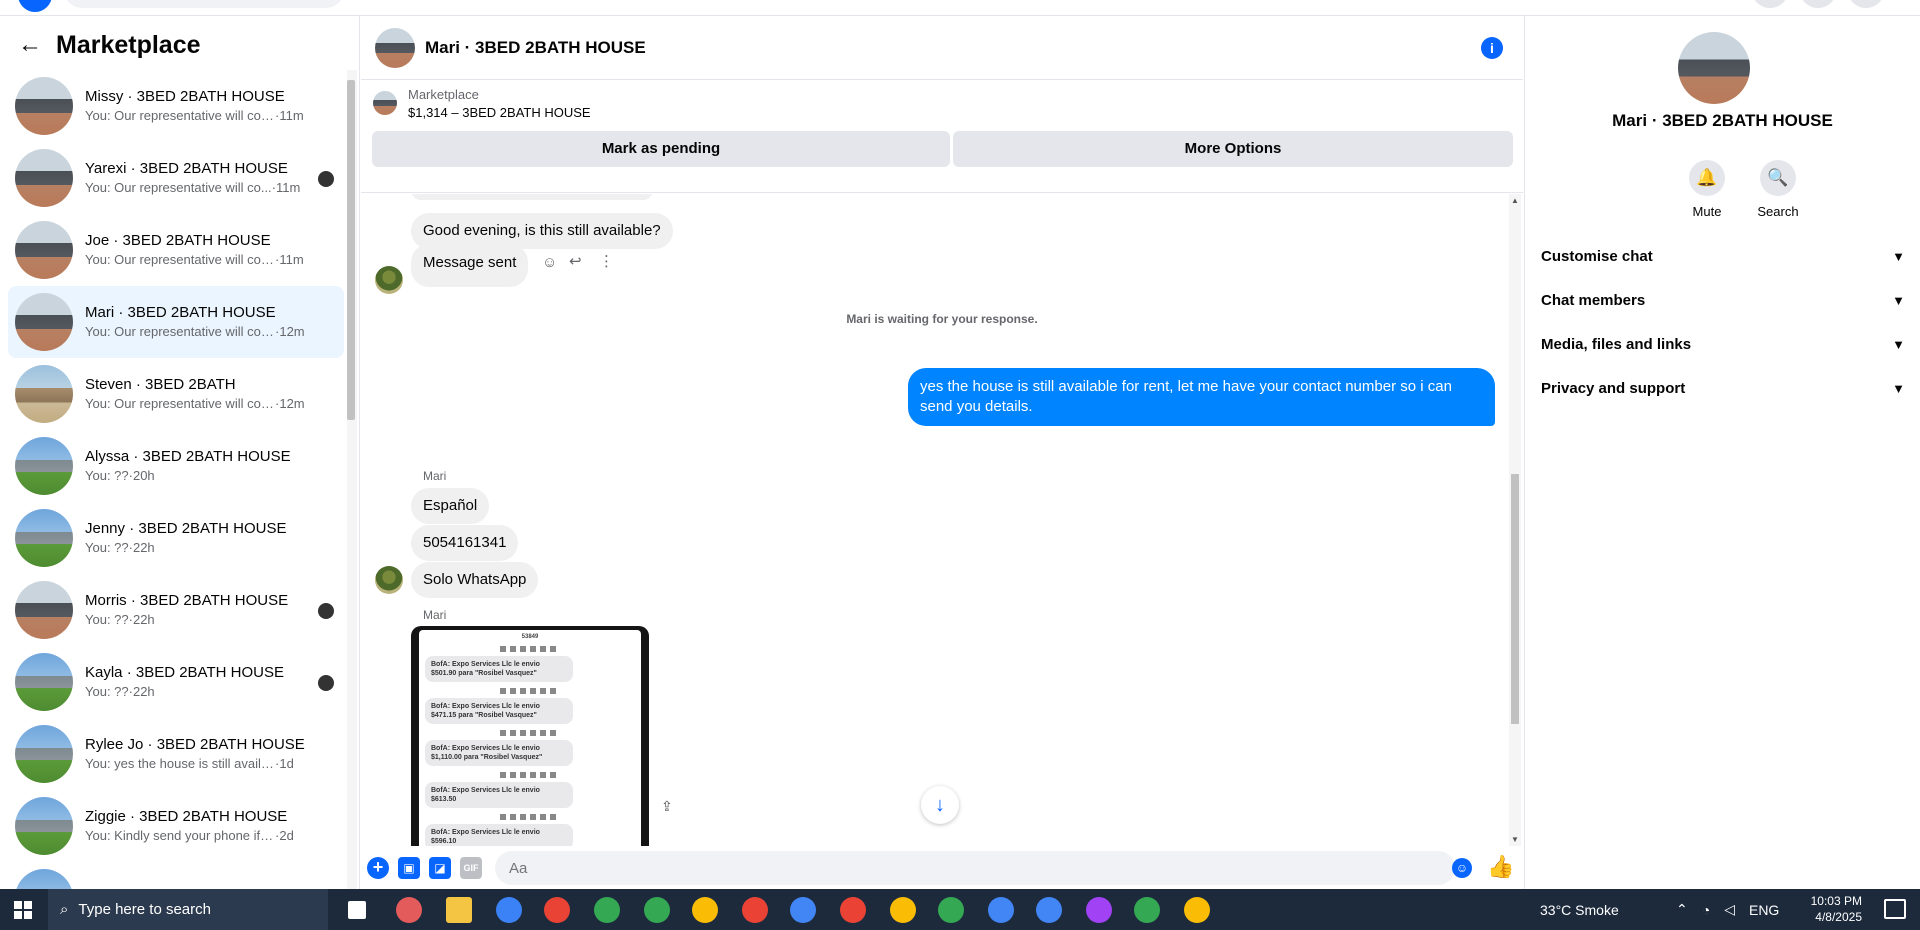 Image resolution: width=1920 pixels, height=930 pixels. What do you see at coordinates (606, 261) in the screenshot?
I see `more-actions-icon: ⋮` at bounding box center [606, 261].